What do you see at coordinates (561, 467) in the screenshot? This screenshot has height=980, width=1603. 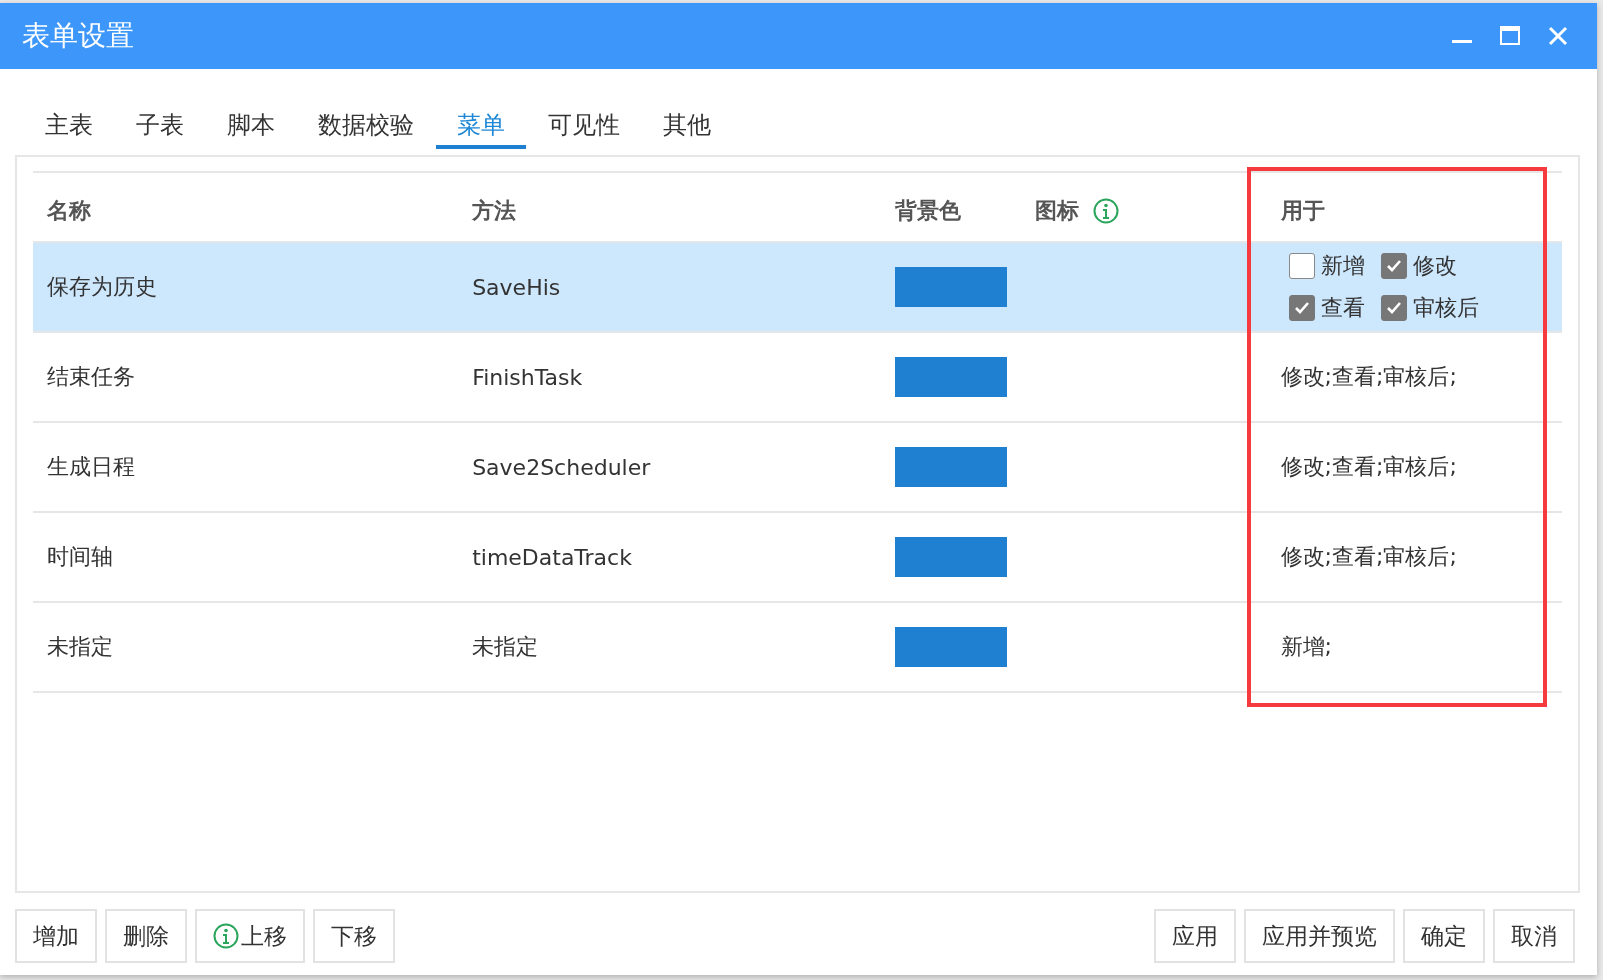 I see `table-cell: Save2Scheduler` at bounding box center [561, 467].